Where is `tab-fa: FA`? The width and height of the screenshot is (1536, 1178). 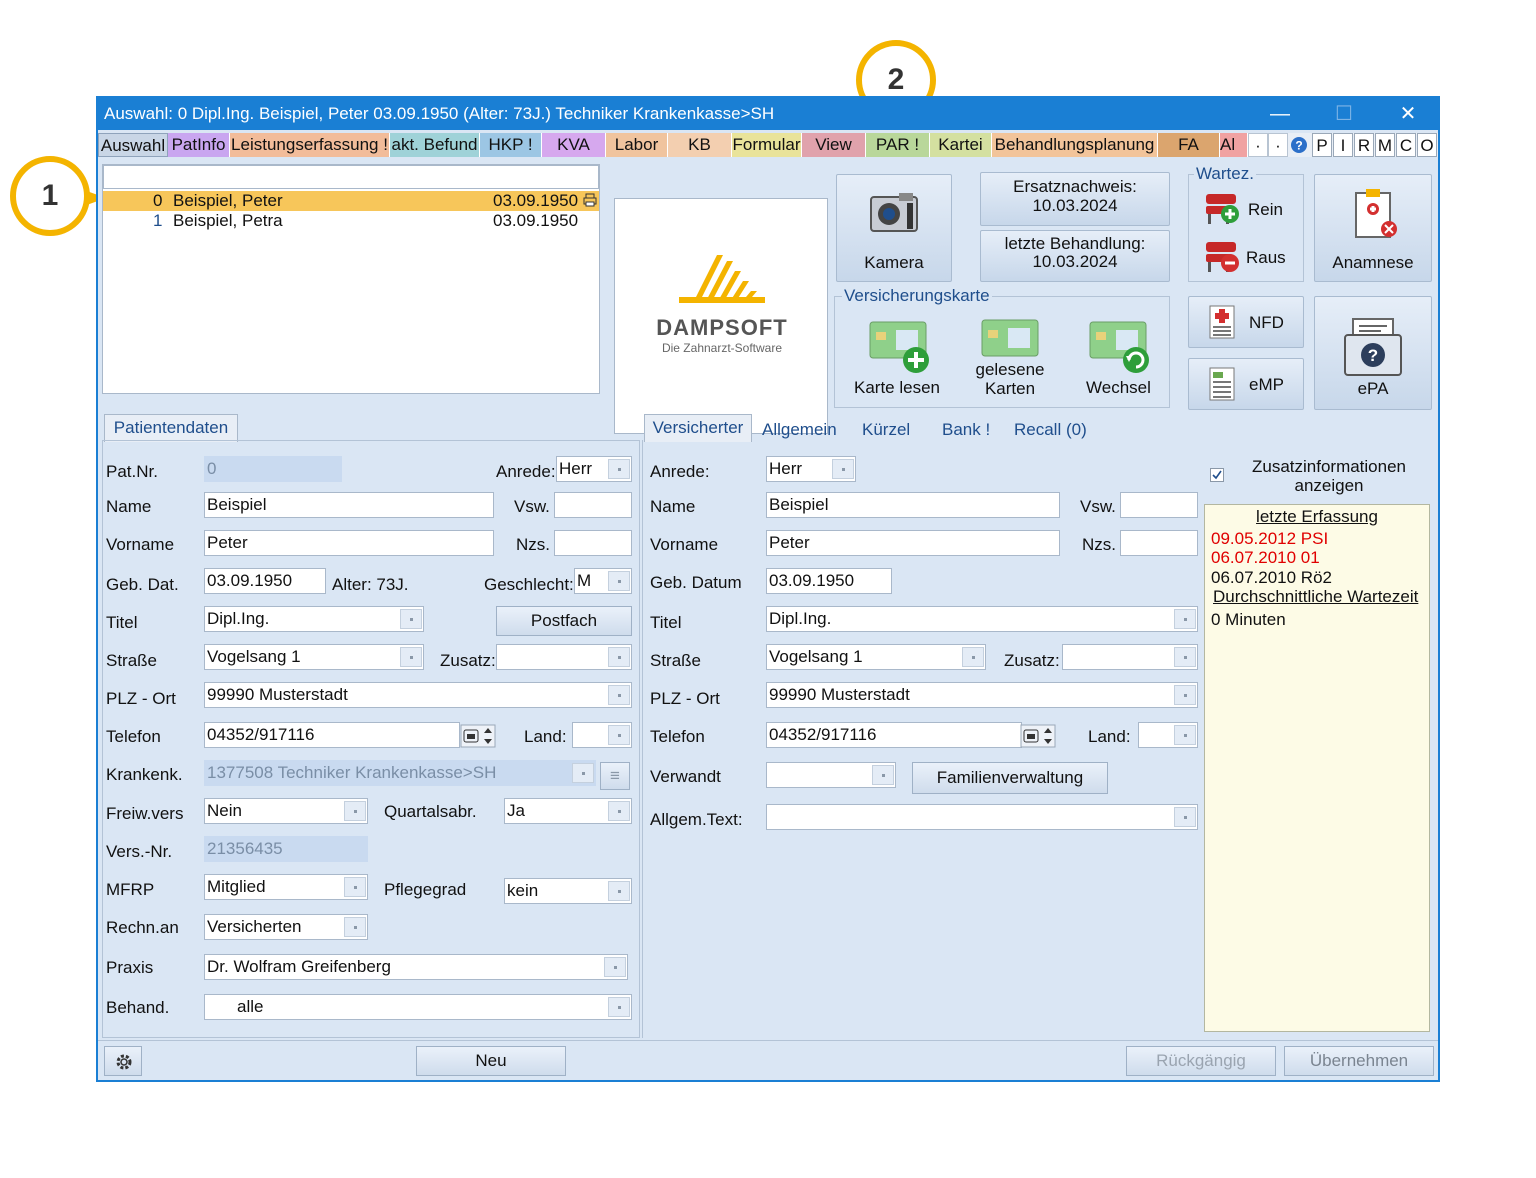
tab-fa: FA is located at coordinates (1189, 145).